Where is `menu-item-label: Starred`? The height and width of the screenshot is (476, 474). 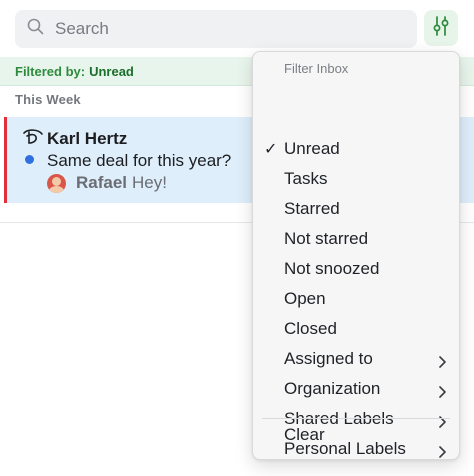
menu-item-label: Starred is located at coordinates (312, 208).